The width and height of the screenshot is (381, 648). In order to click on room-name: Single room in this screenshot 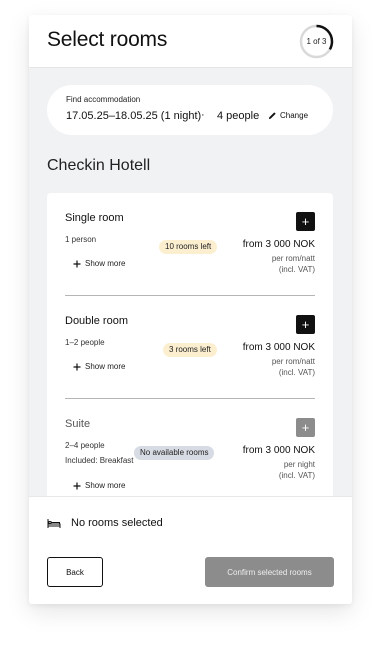, I will do `click(94, 218)`.